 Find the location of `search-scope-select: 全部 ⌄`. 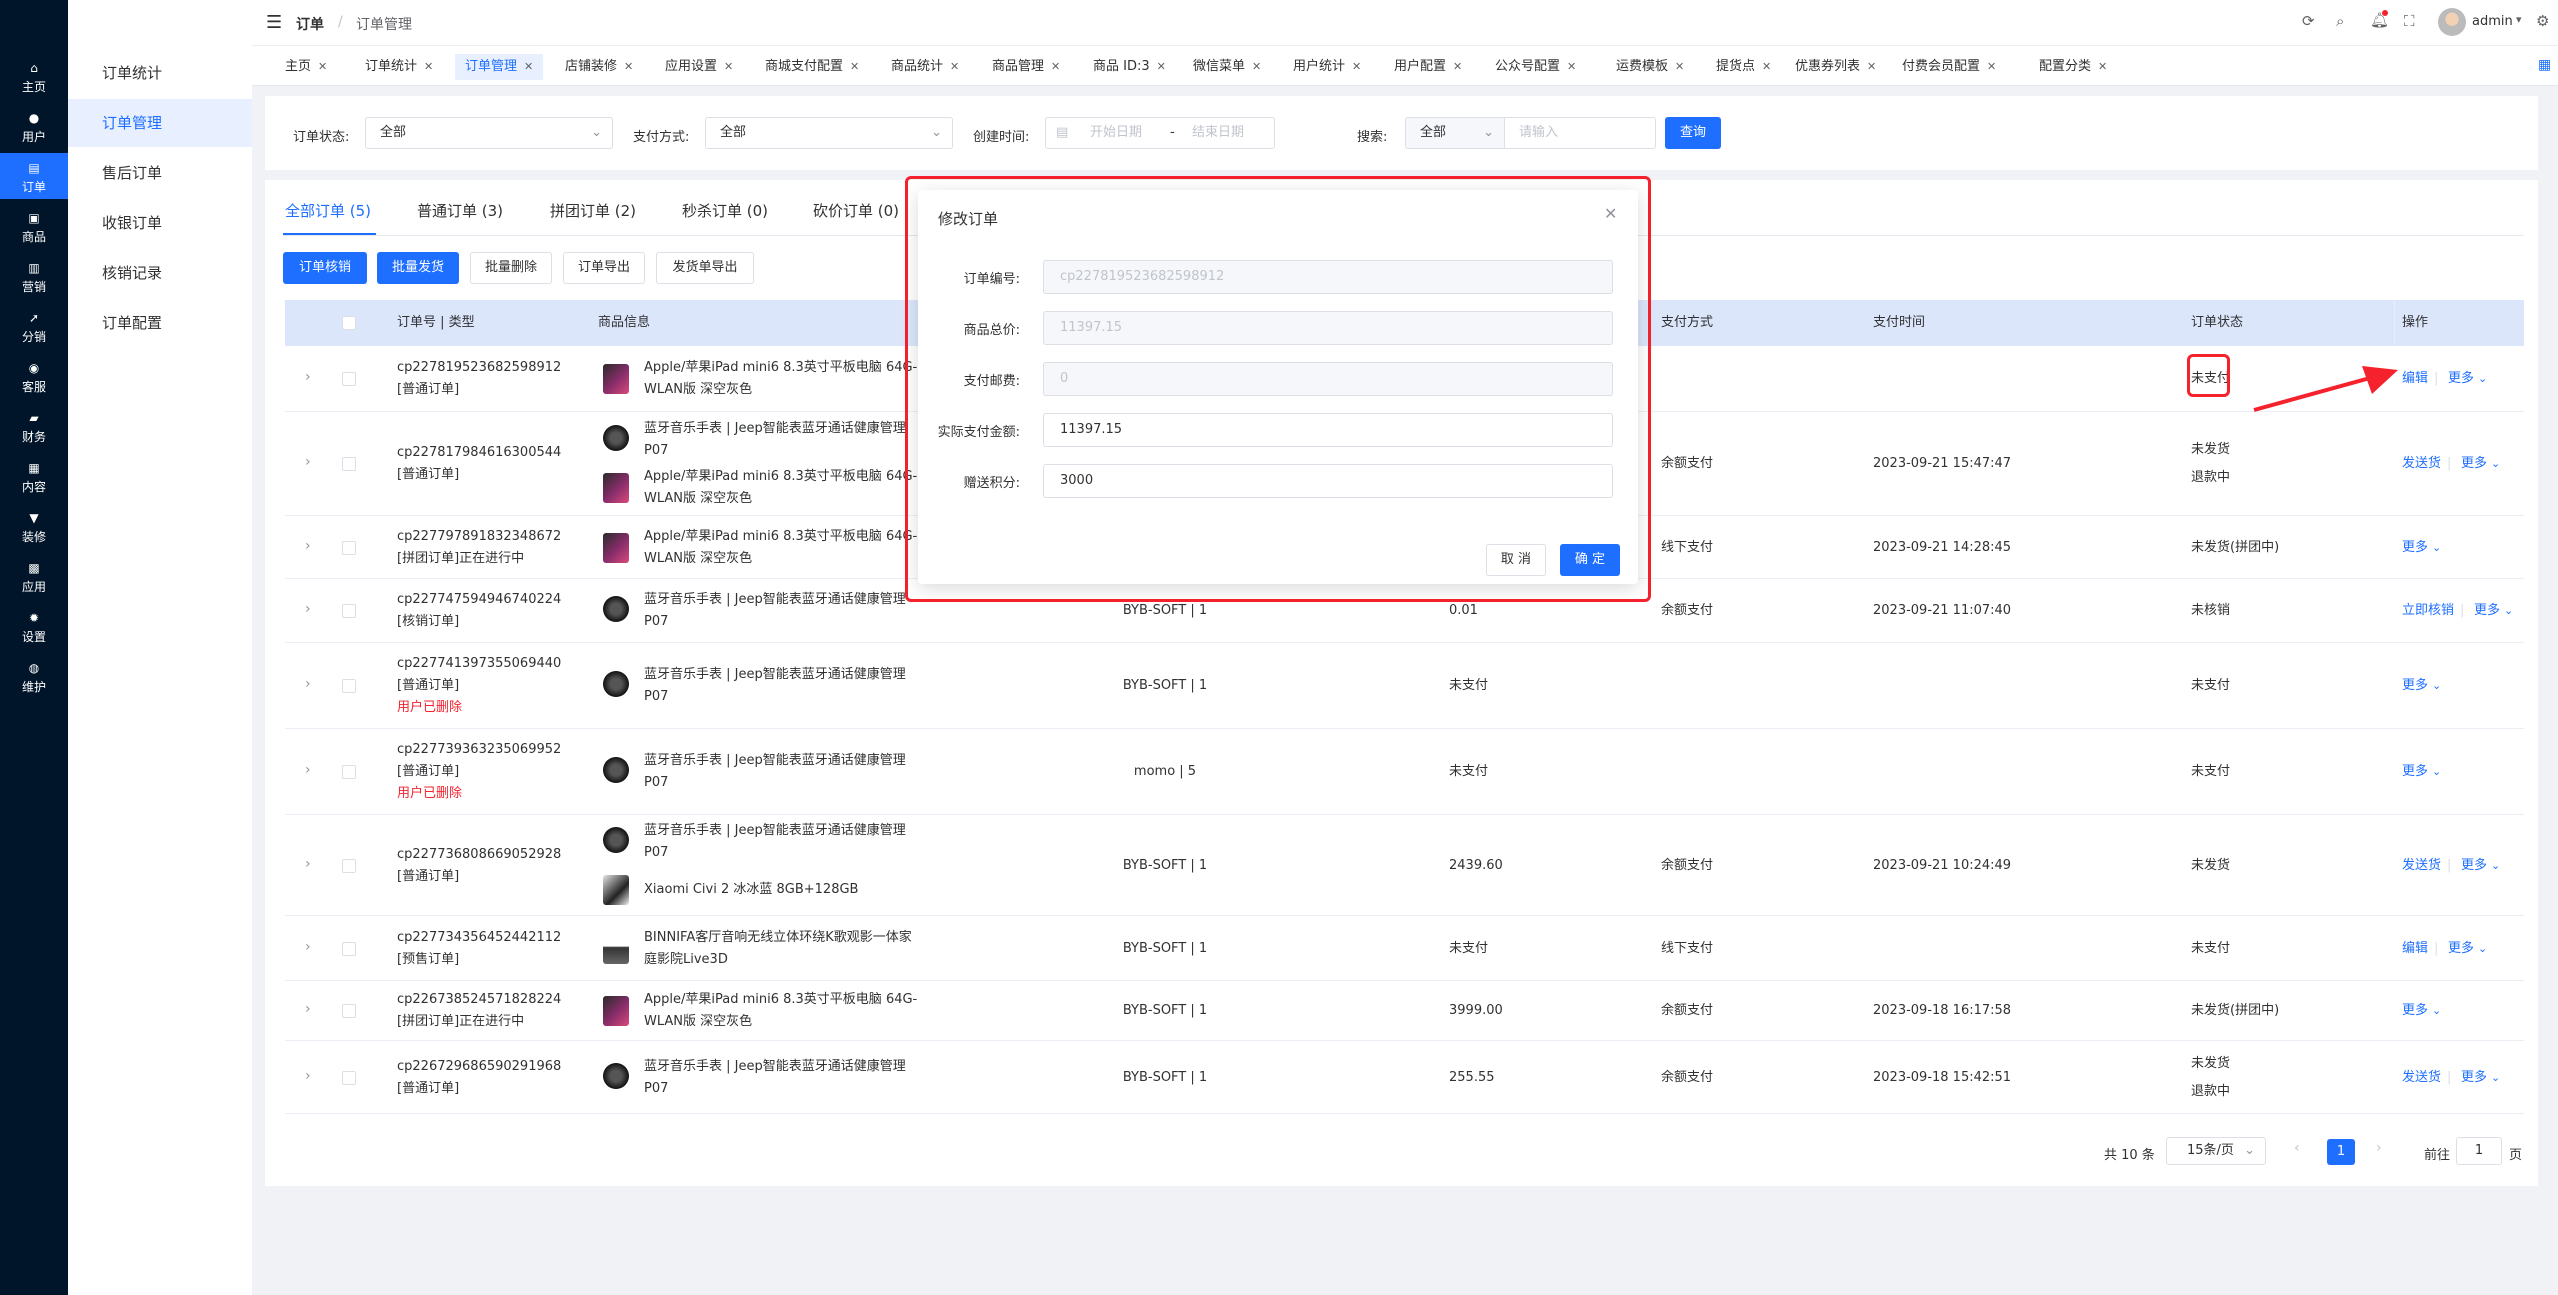

search-scope-select: 全部 ⌄ is located at coordinates (1455, 133).